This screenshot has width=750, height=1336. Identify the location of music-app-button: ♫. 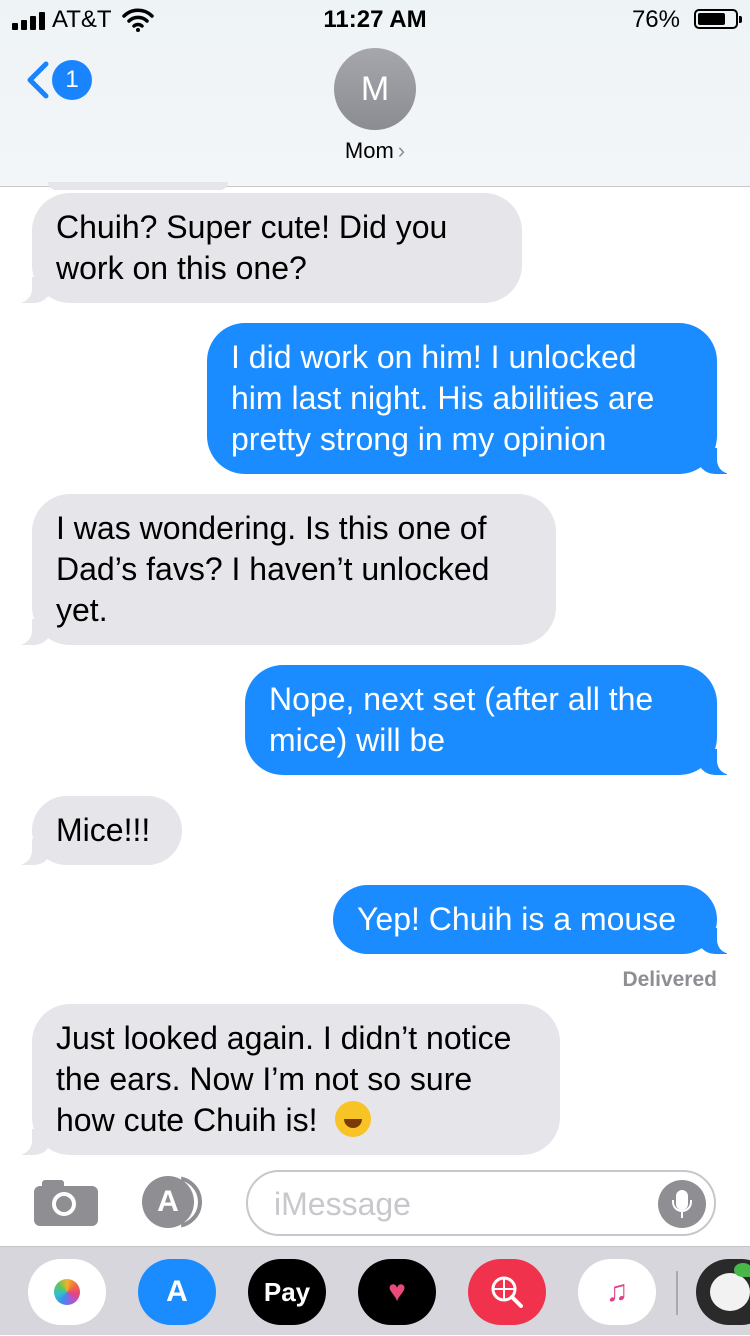
(617, 1292).